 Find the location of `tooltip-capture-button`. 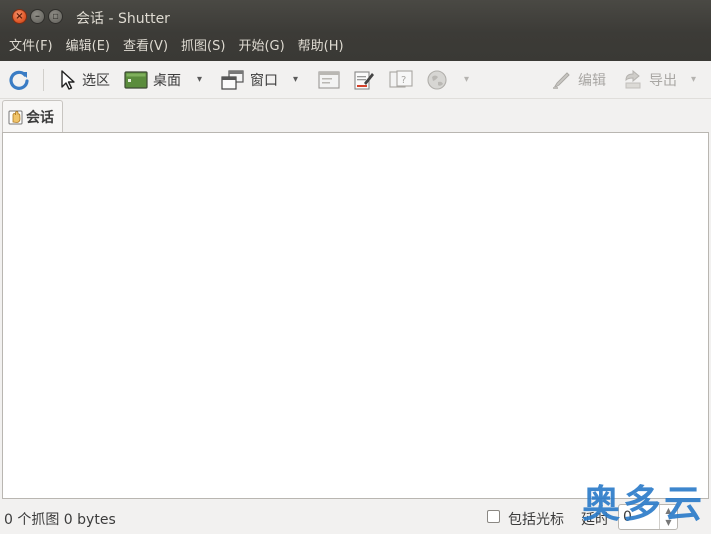

tooltip-capture-button is located at coordinates (364, 80).